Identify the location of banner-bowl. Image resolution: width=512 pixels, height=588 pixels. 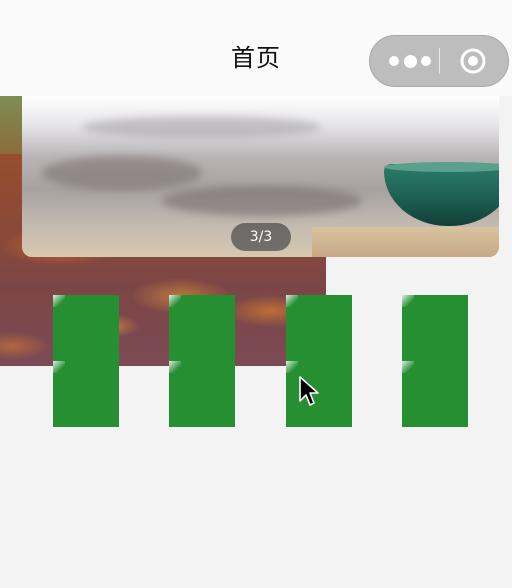
(441, 195).